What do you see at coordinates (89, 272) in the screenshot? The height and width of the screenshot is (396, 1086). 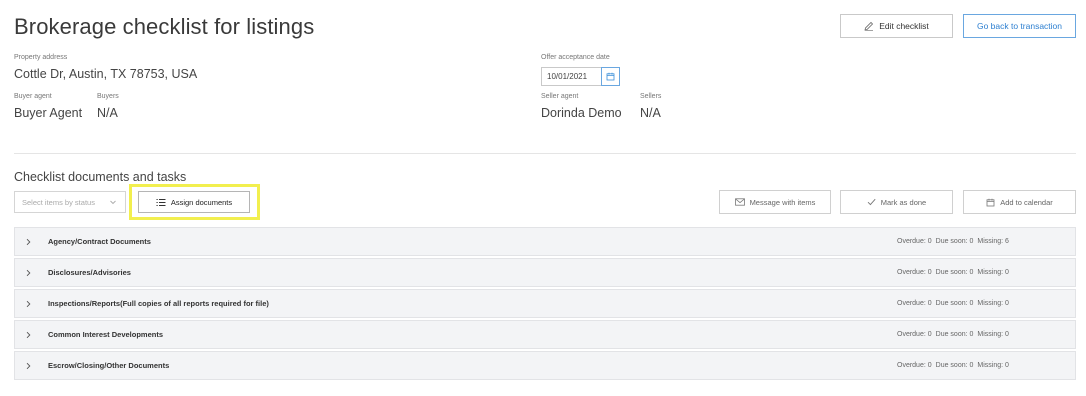 I see `group-label: Disclosures/Advisories` at bounding box center [89, 272].